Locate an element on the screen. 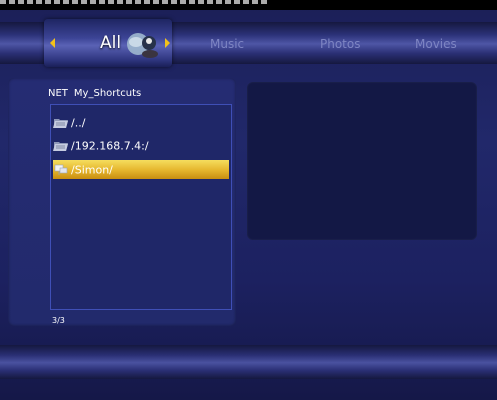 This screenshot has height=400, width=497. top-decorative-stripe is located at coordinates (135, 2).